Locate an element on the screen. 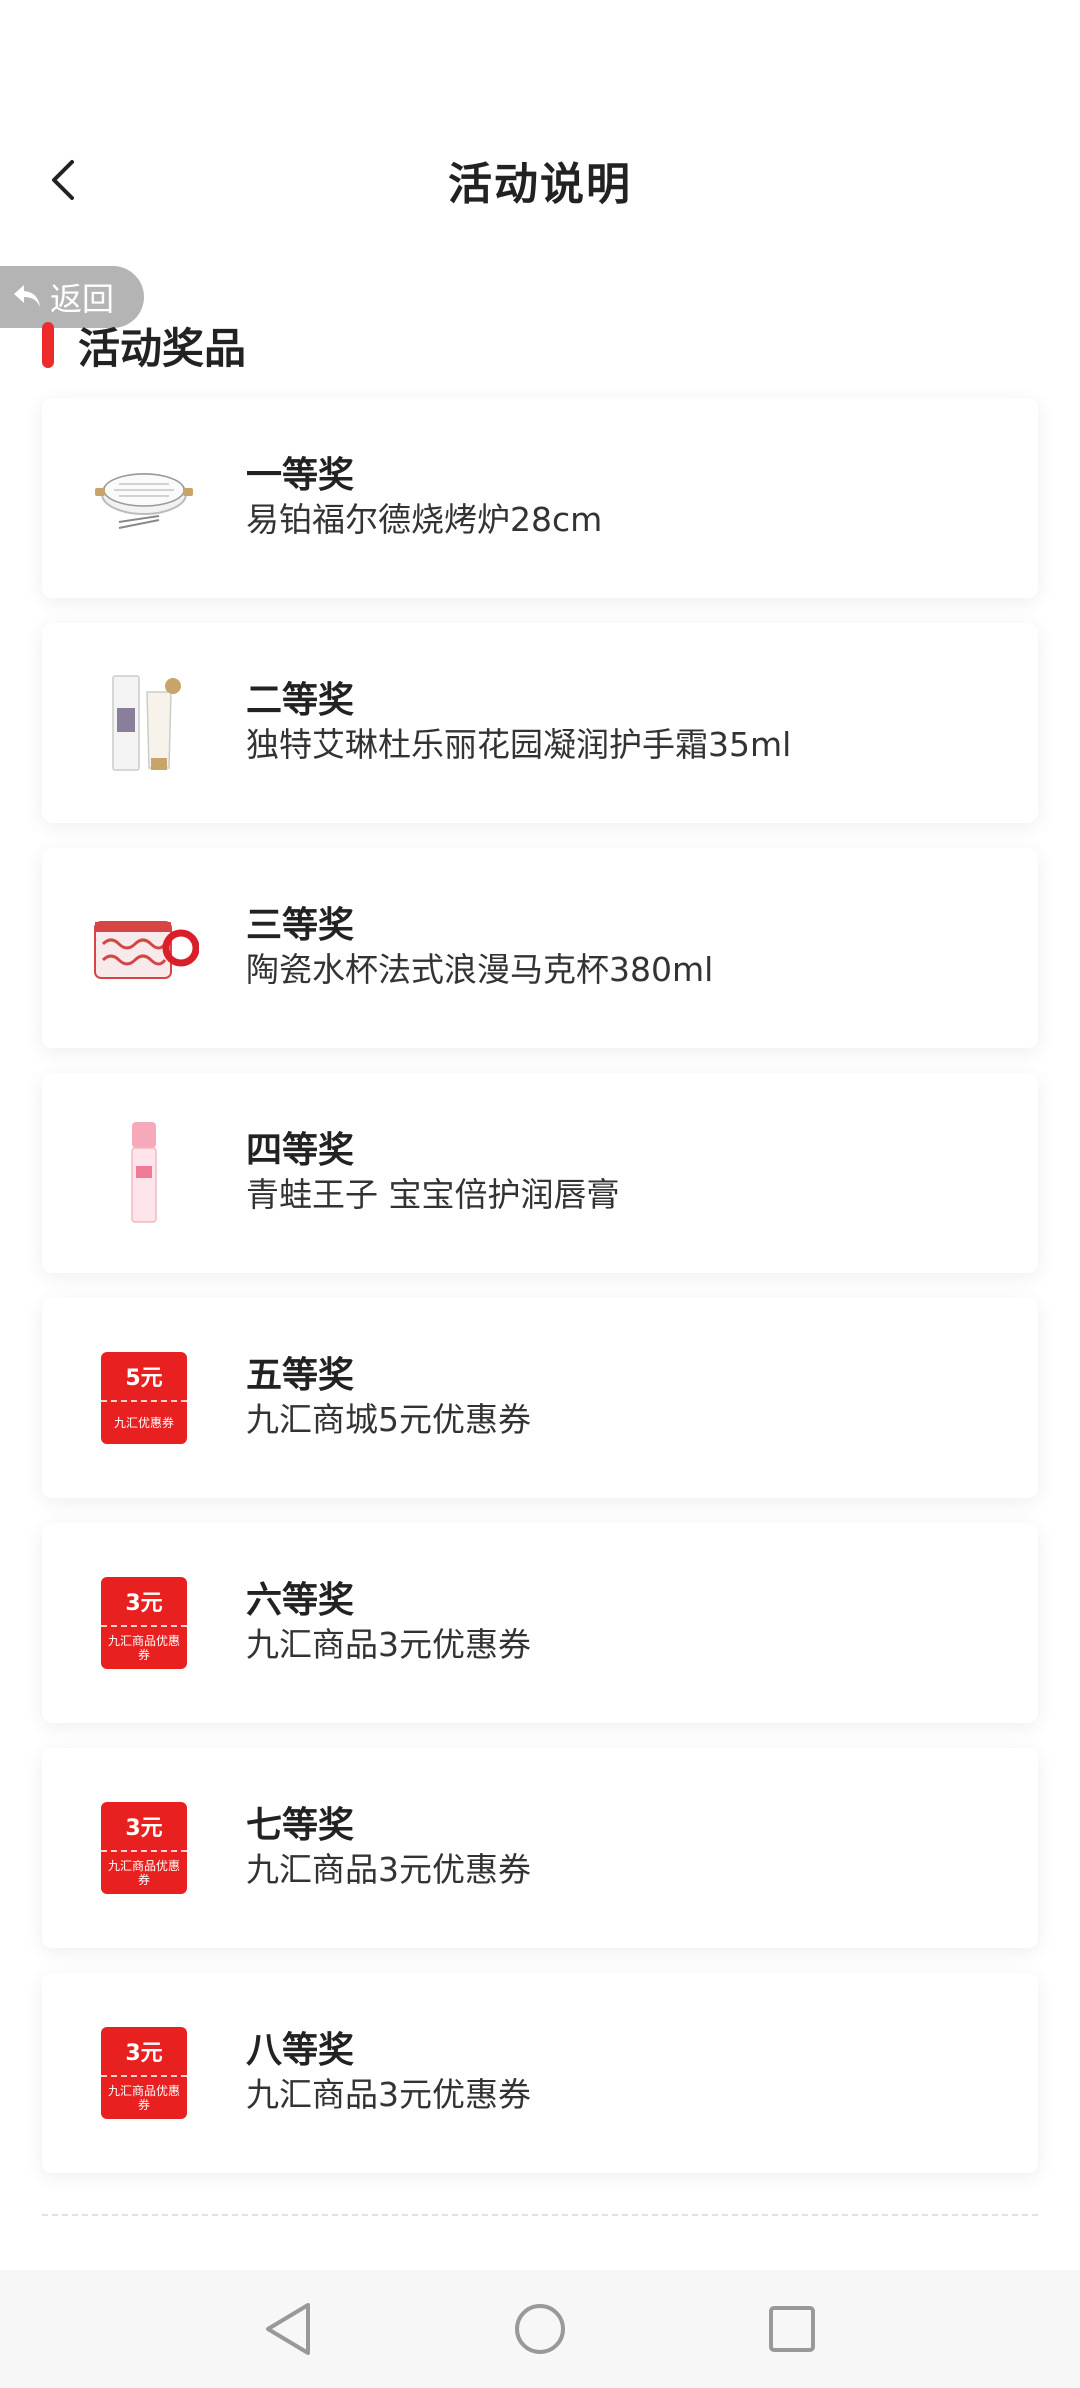 The width and height of the screenshot is (1080, 2388). return-label: 返回 is located at coordinates (82, 299).